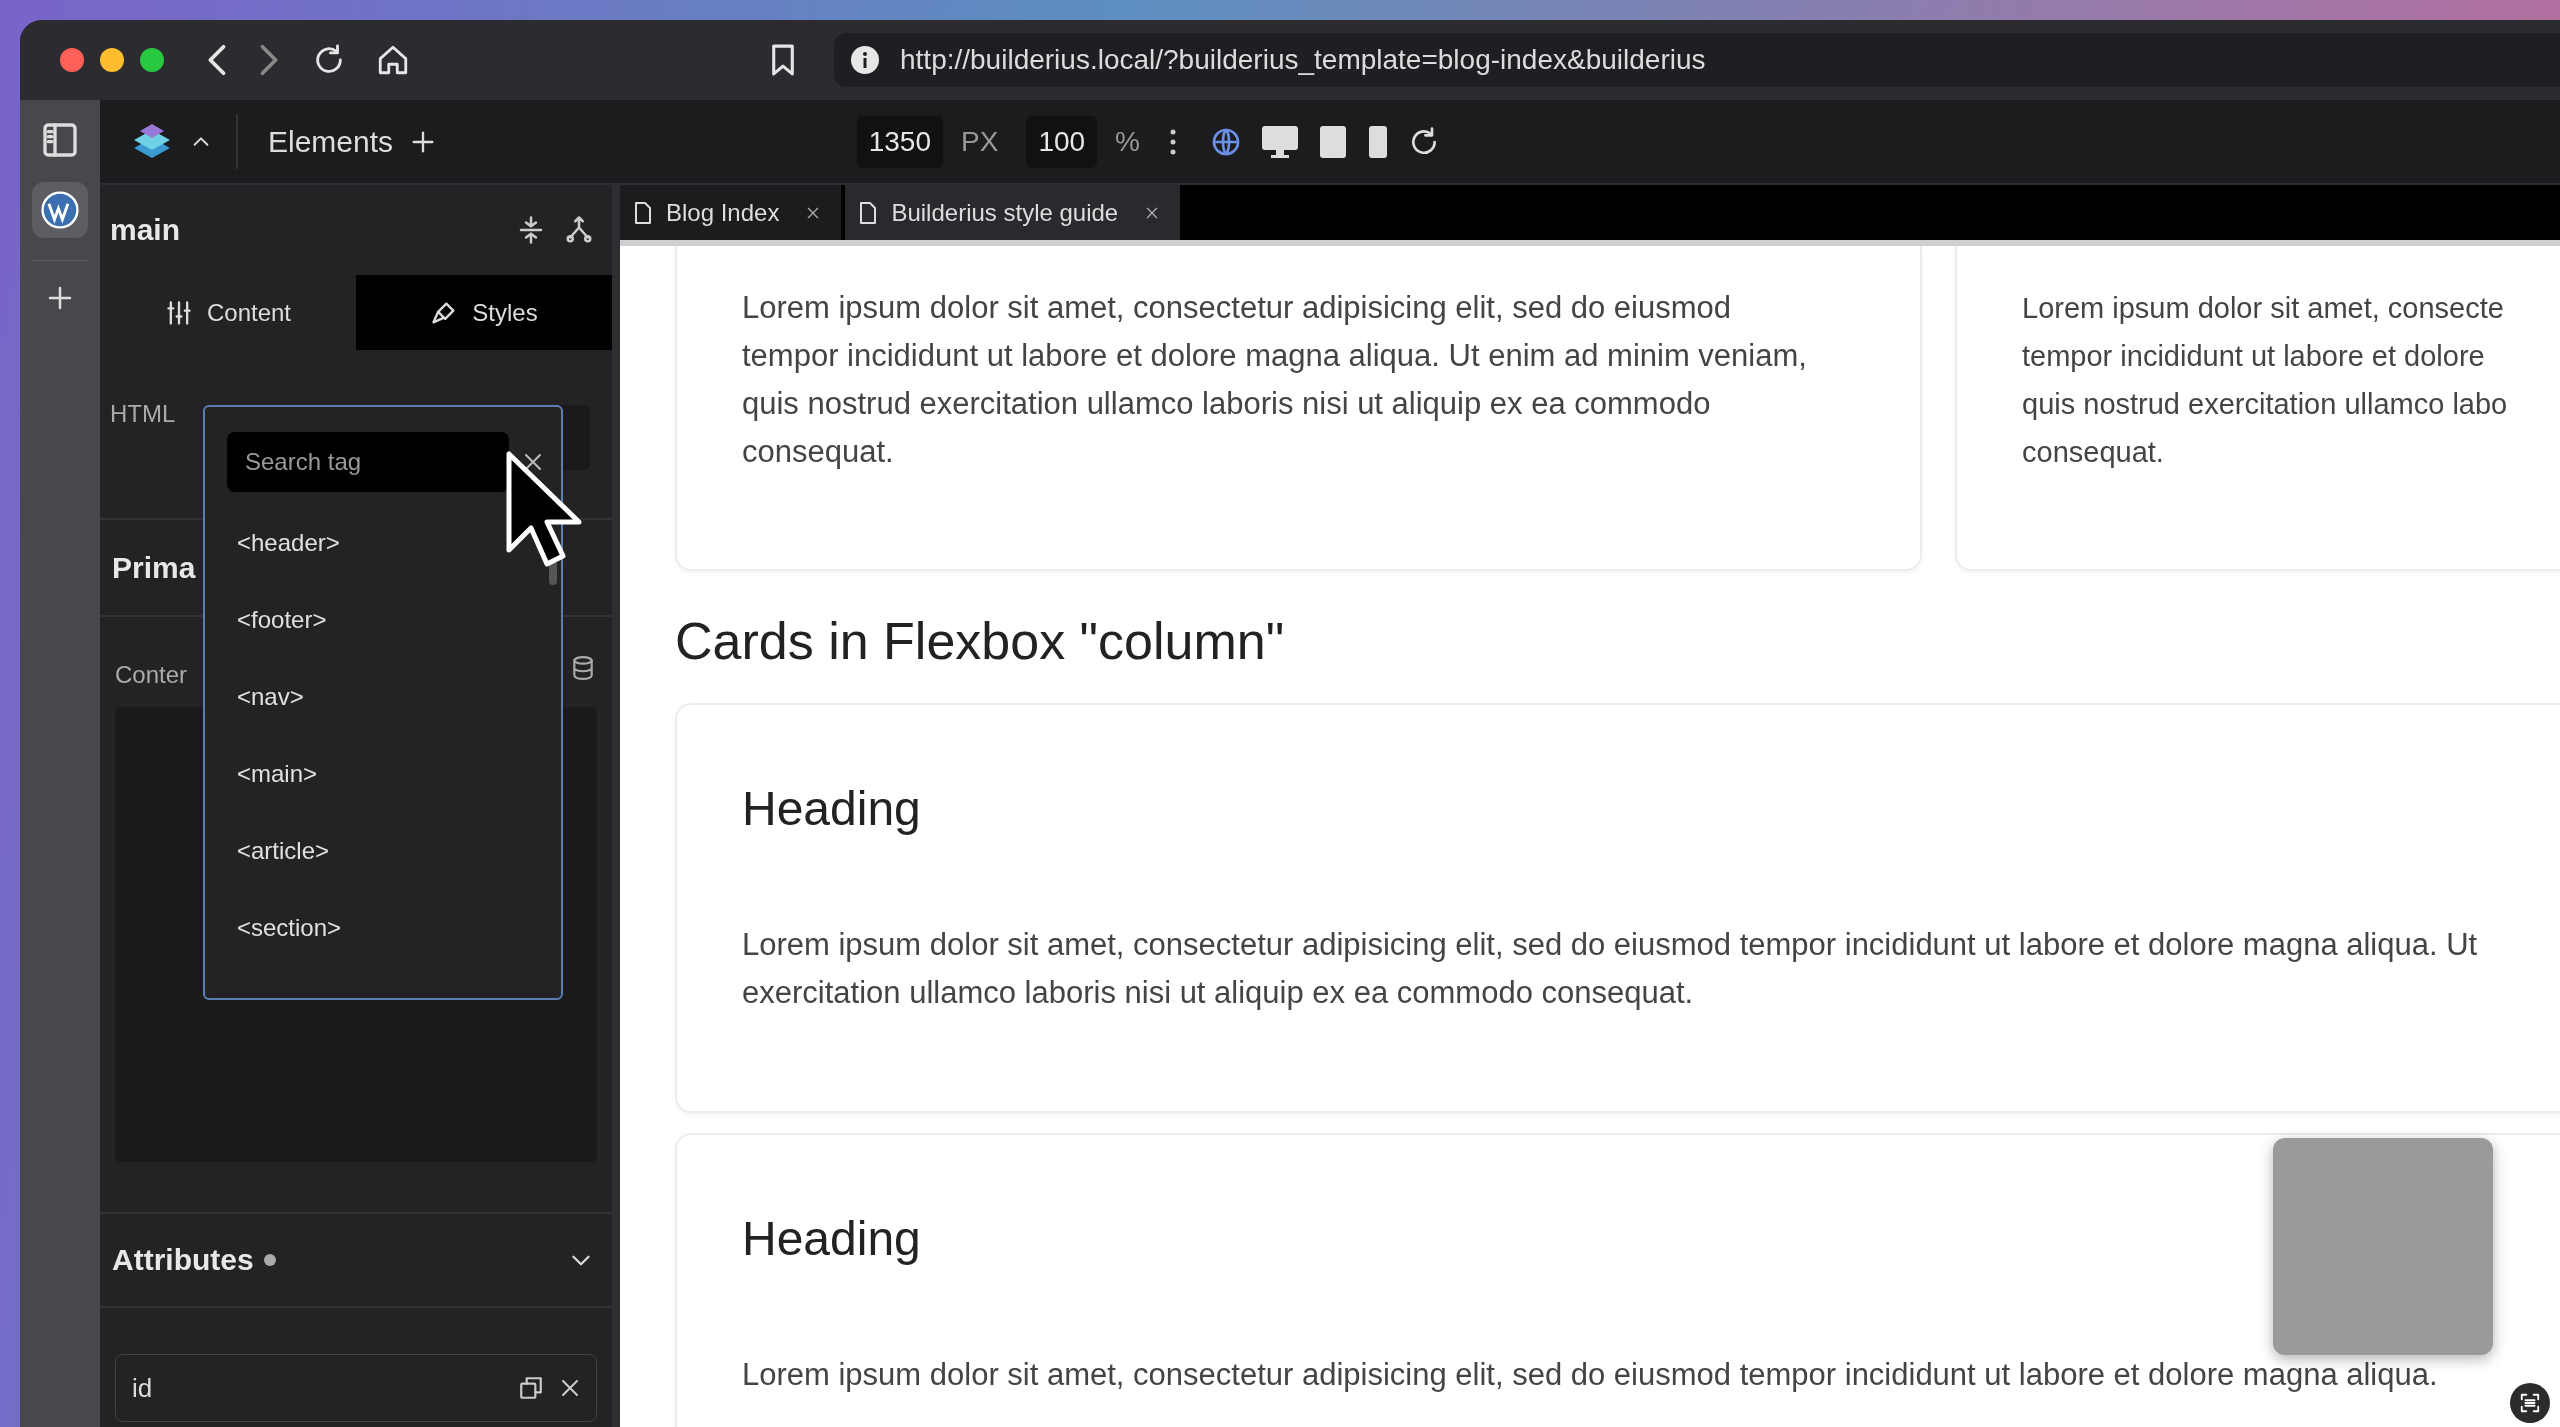 This screenshot has width=2560, height=1427. What do you see at coordinates (145, 230) in the screenshot?
I see `element-name: main` at bounding box center [145, 230].